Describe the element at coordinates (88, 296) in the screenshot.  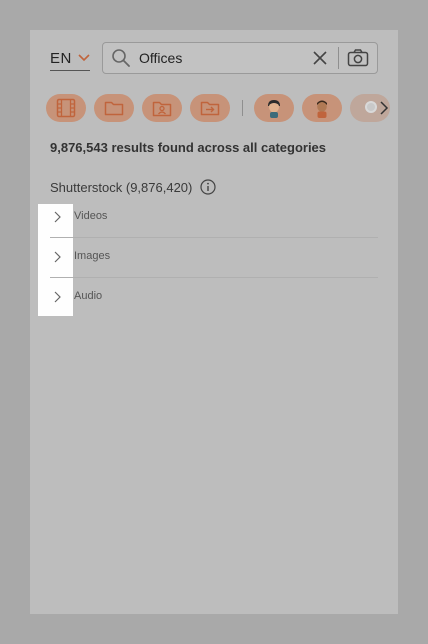
I see `category-label: Audio` at that location.